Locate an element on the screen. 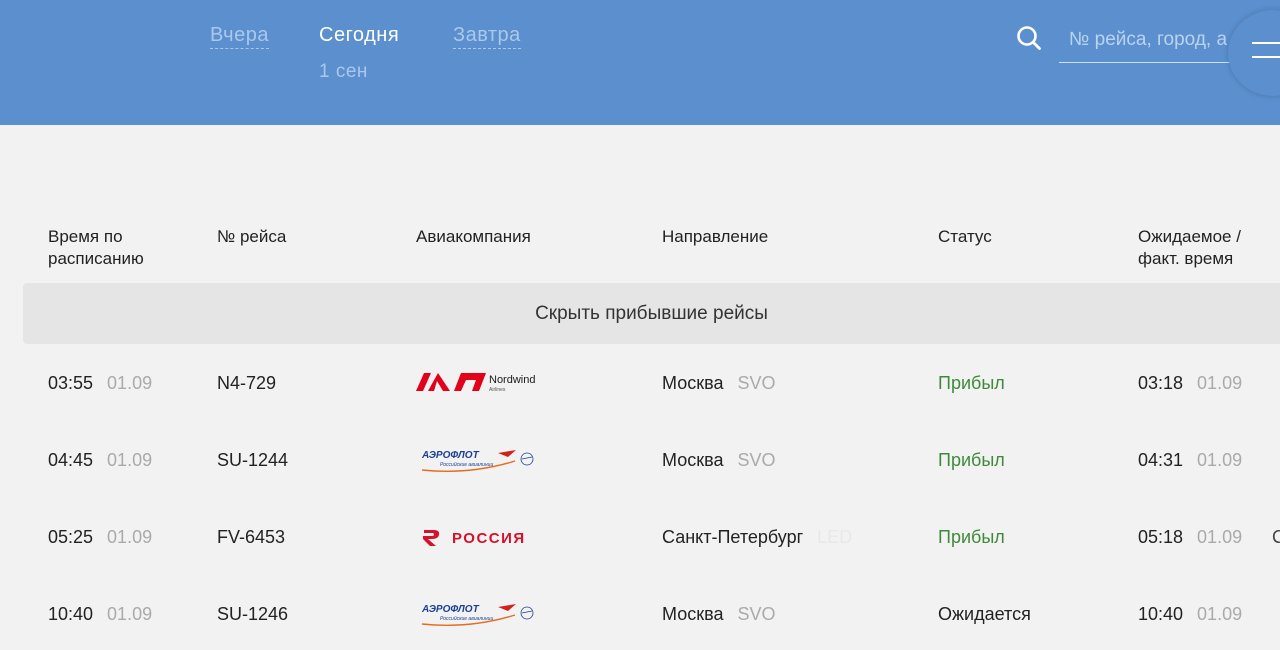 This screenshot has height=650, width=1280. hamburger-icon is located at coordinates (1266, 43).